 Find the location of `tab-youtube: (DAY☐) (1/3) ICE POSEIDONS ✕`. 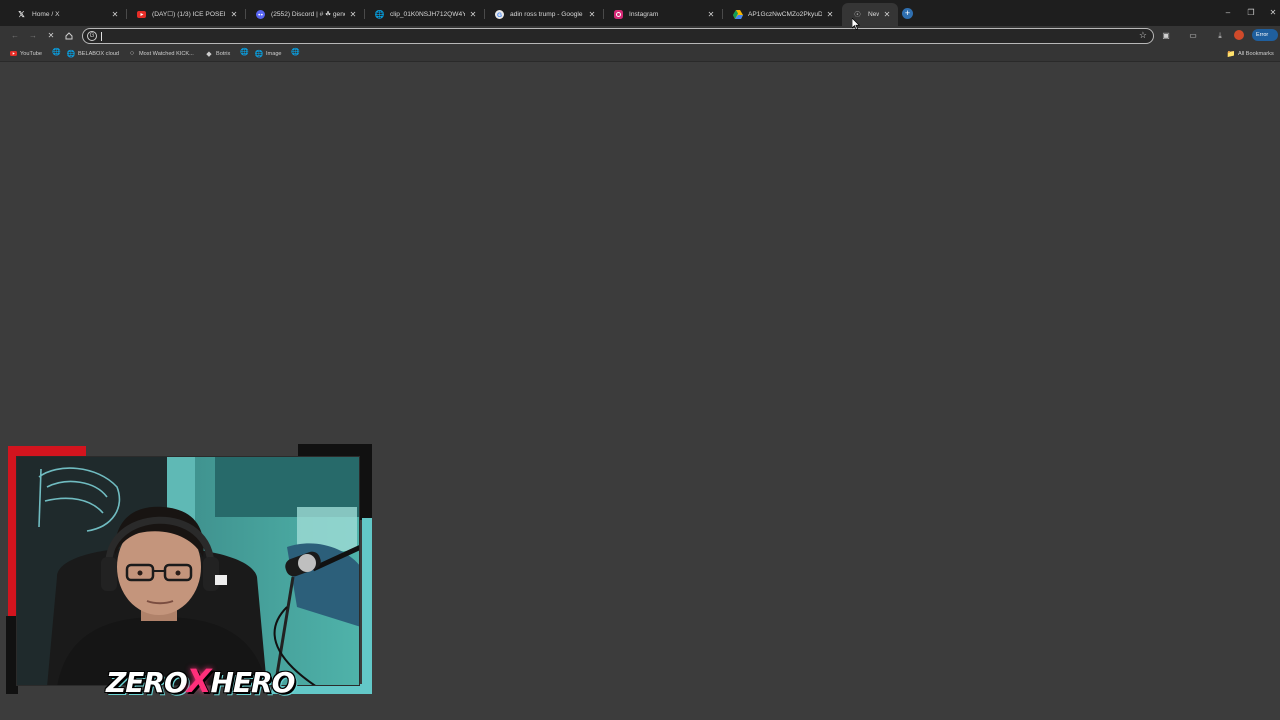

tab-youtube: (DAY☐) (1/3) ICE POSEIDONS ✕ is located at coordinates (185, 14).